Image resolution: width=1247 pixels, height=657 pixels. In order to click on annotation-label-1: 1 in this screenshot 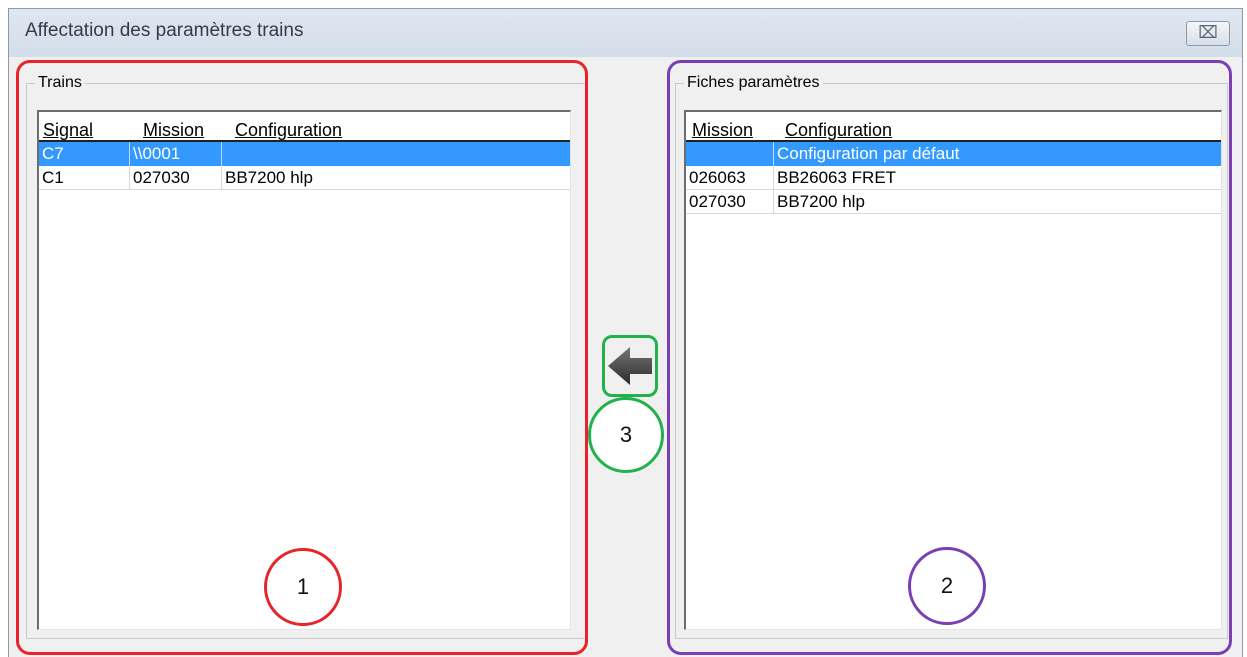, I will do `click(303, 586)`.